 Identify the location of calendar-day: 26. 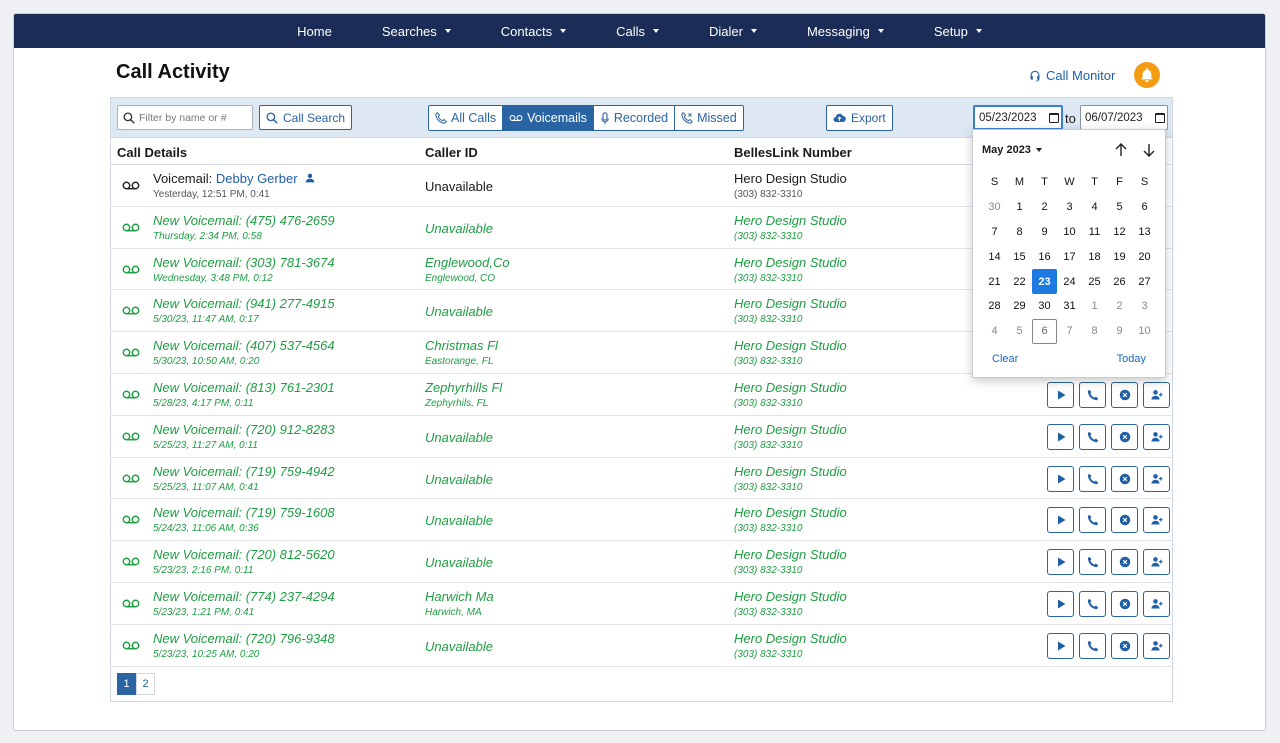
(1119, 281).